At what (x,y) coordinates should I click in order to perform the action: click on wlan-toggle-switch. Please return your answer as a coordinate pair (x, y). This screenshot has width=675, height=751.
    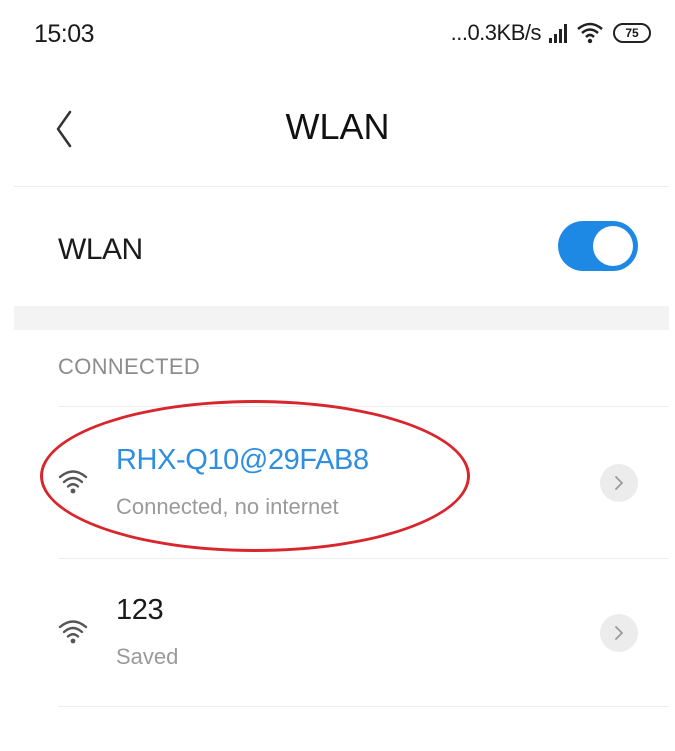
    Looking at the image, I should click on (598, 246).